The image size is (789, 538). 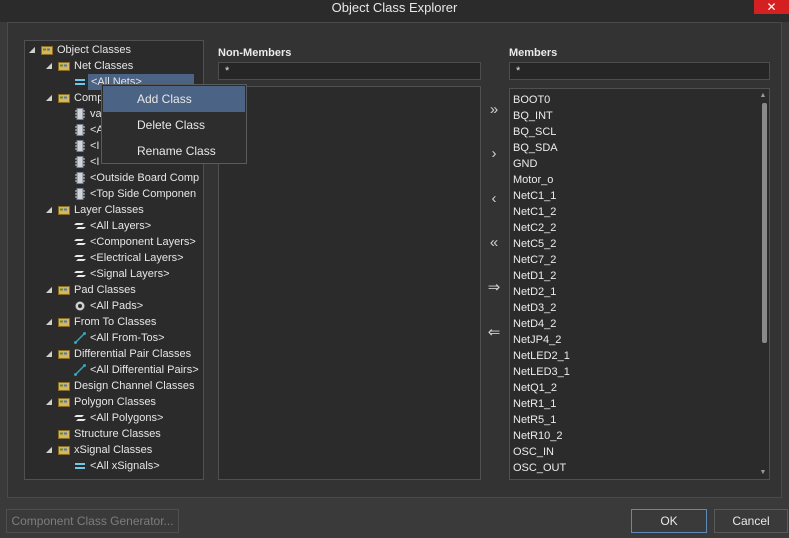 I want to click on diff-pair-icon, so click(x=80, y=370).